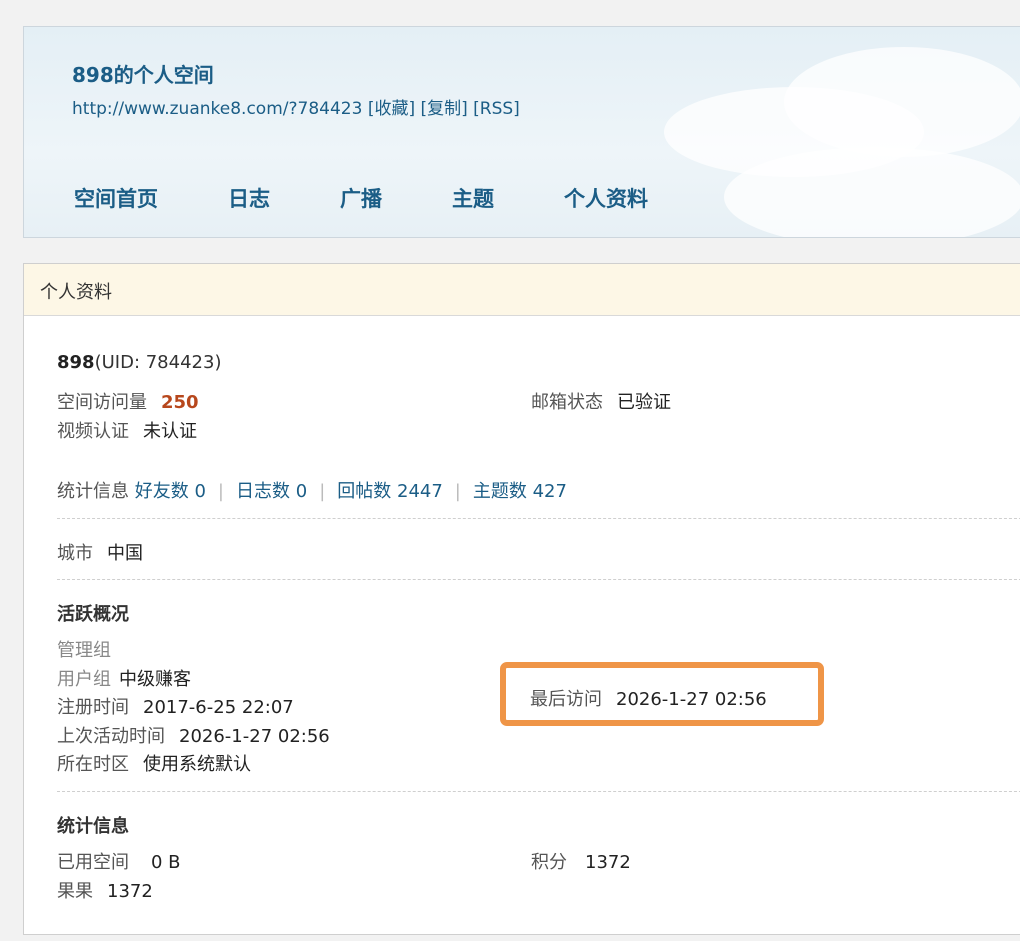 The height and width of the screenshot is (941, 1020). I want to click on fruit-row: 果果 1372, so click(105, 890).